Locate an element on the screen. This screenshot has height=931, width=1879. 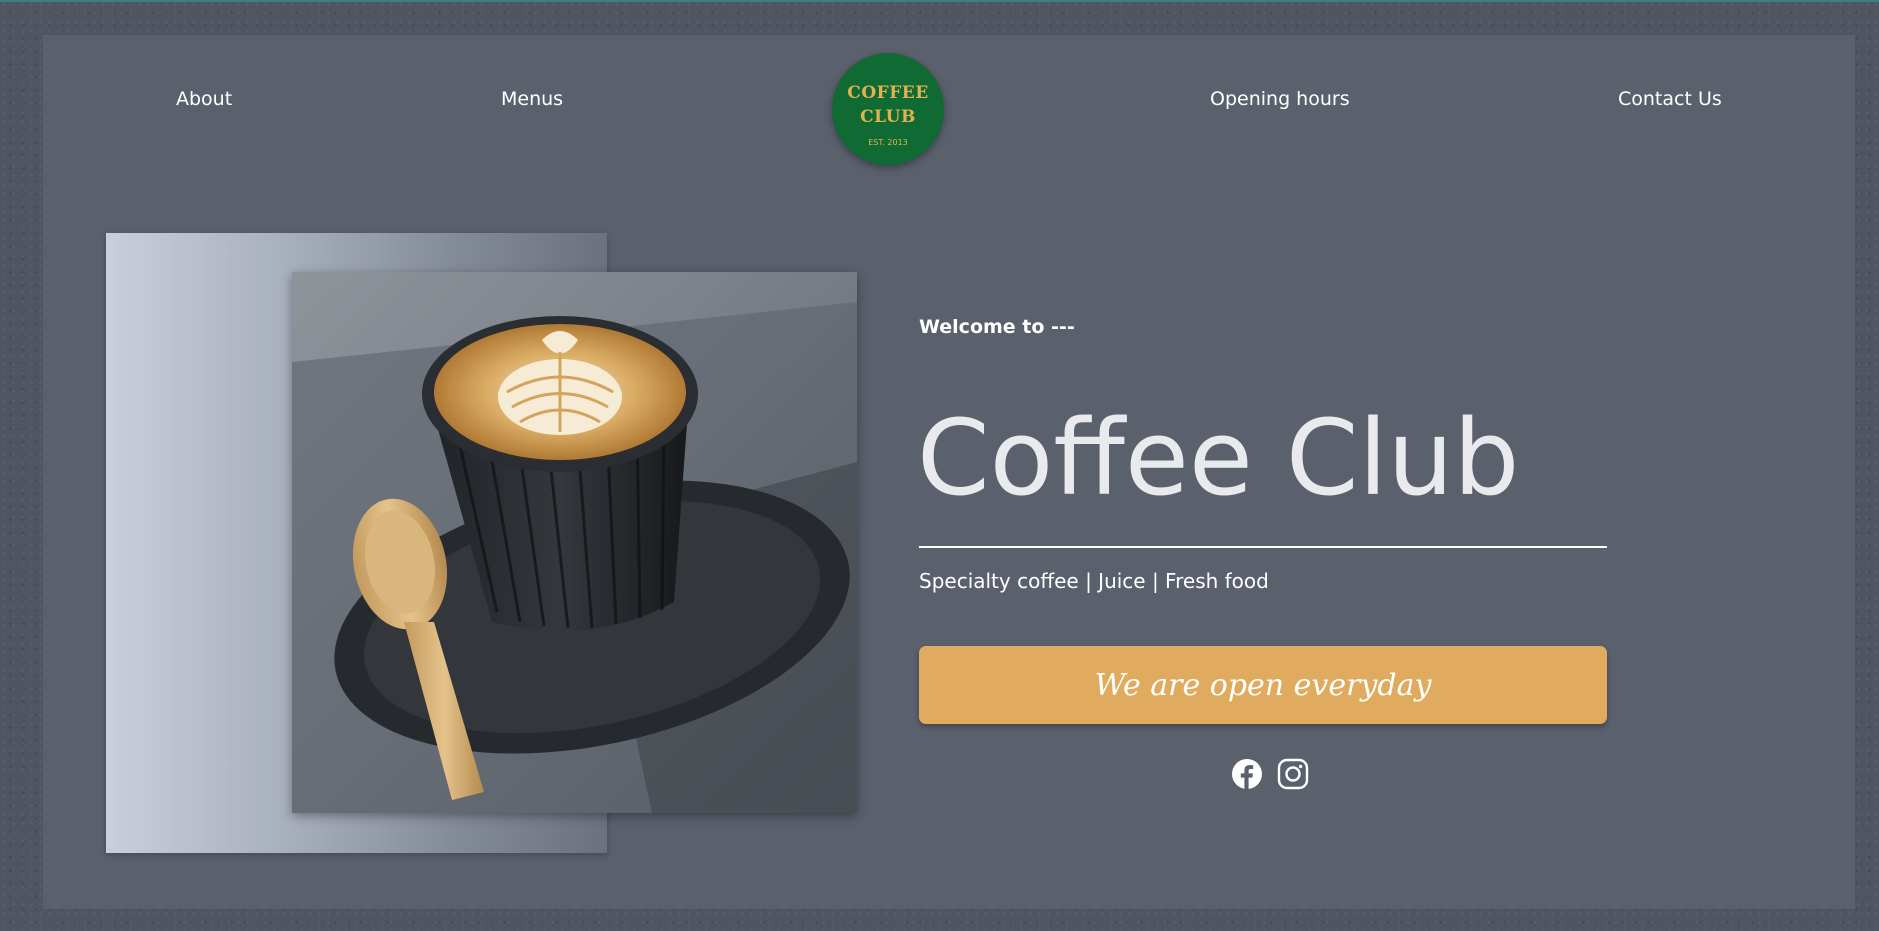
title-divider is located at coordinates (1263, 547).